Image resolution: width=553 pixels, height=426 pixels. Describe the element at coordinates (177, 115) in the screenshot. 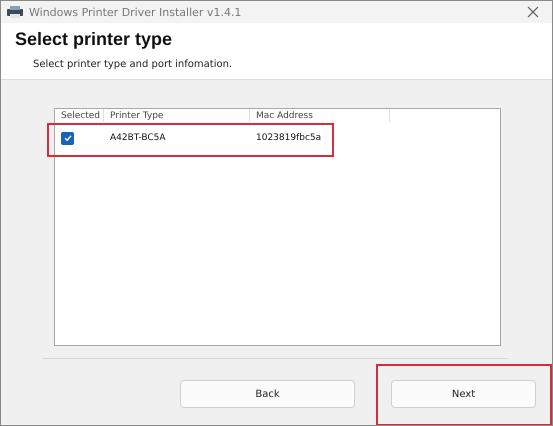

I see `column-header: Printer Type` at that location.